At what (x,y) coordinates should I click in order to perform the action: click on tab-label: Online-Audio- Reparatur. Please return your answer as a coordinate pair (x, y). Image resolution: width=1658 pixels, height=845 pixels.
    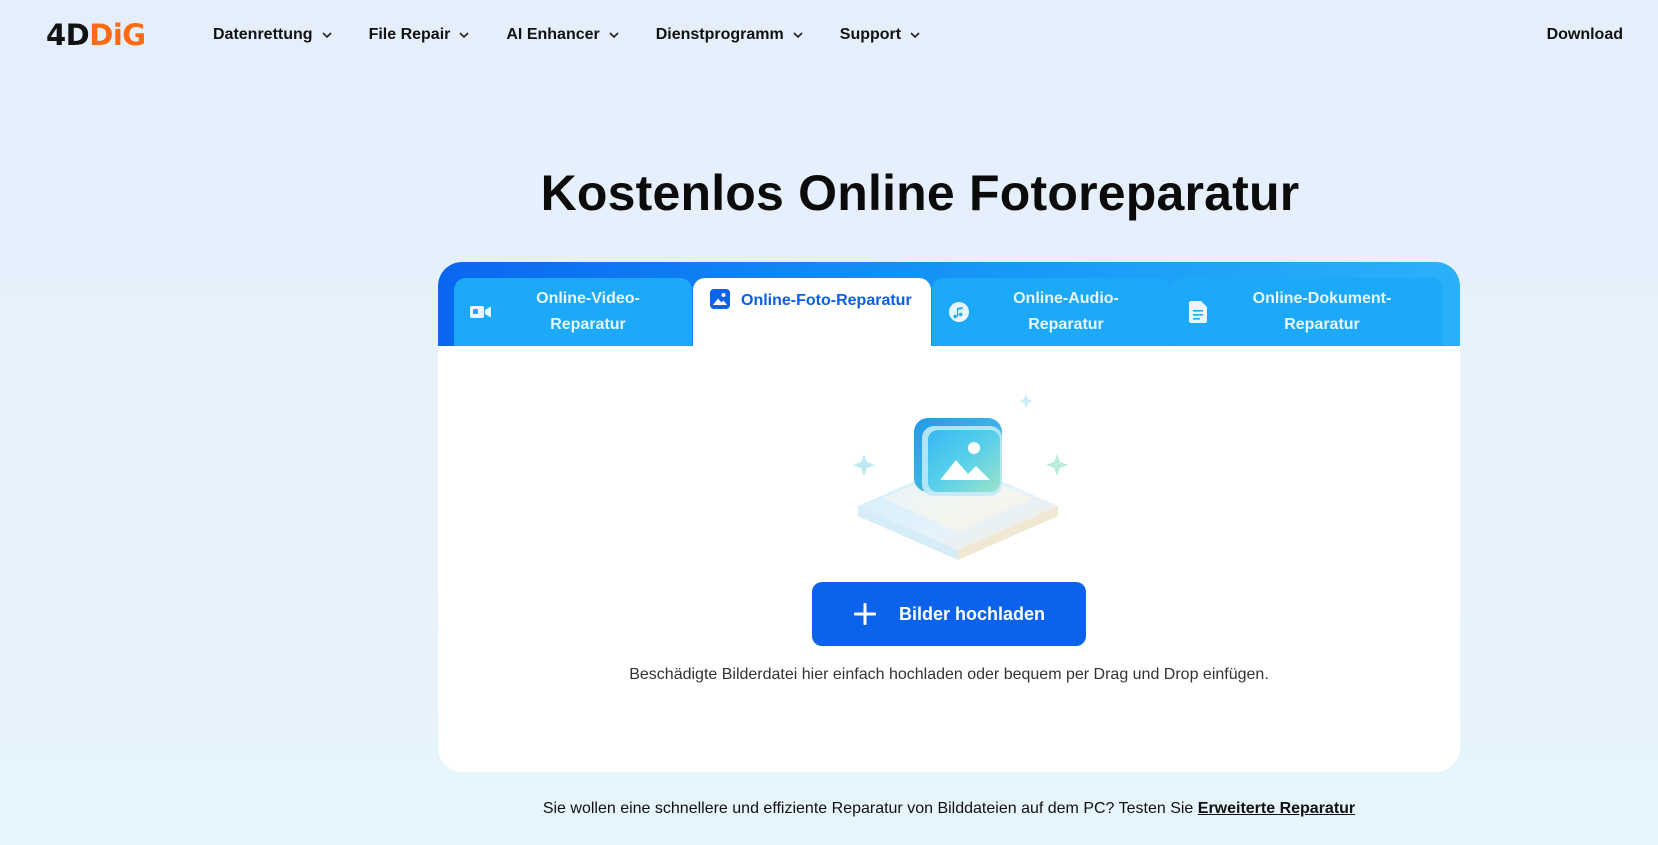
    Looking at the image, I should click on (1070, 312).